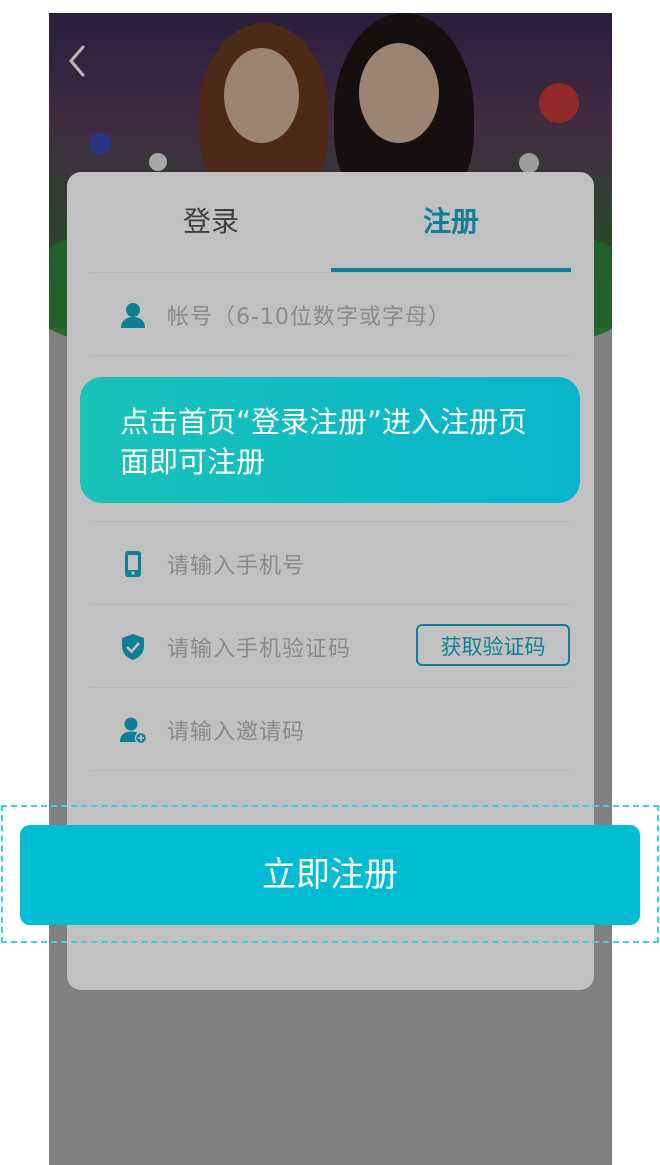 The height and width of the screenshot is (1165, 660). What do you see at coordinates (211, 220) in the screenshot?
I see `tab-login: 登录` at bounding box center [211, 220].